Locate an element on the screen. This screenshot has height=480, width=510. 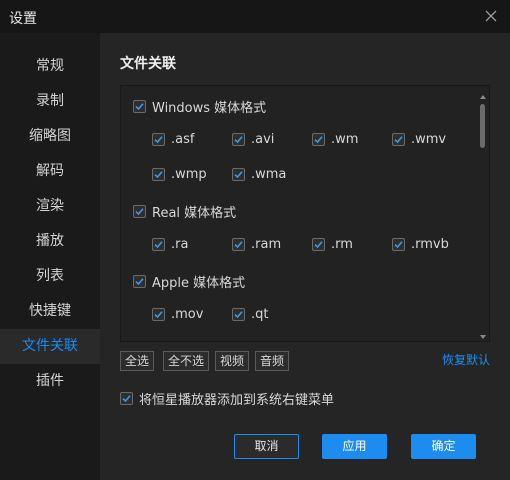
sidebar-item-thumbnail: 缩略图 is located at coordinates (50, 136).